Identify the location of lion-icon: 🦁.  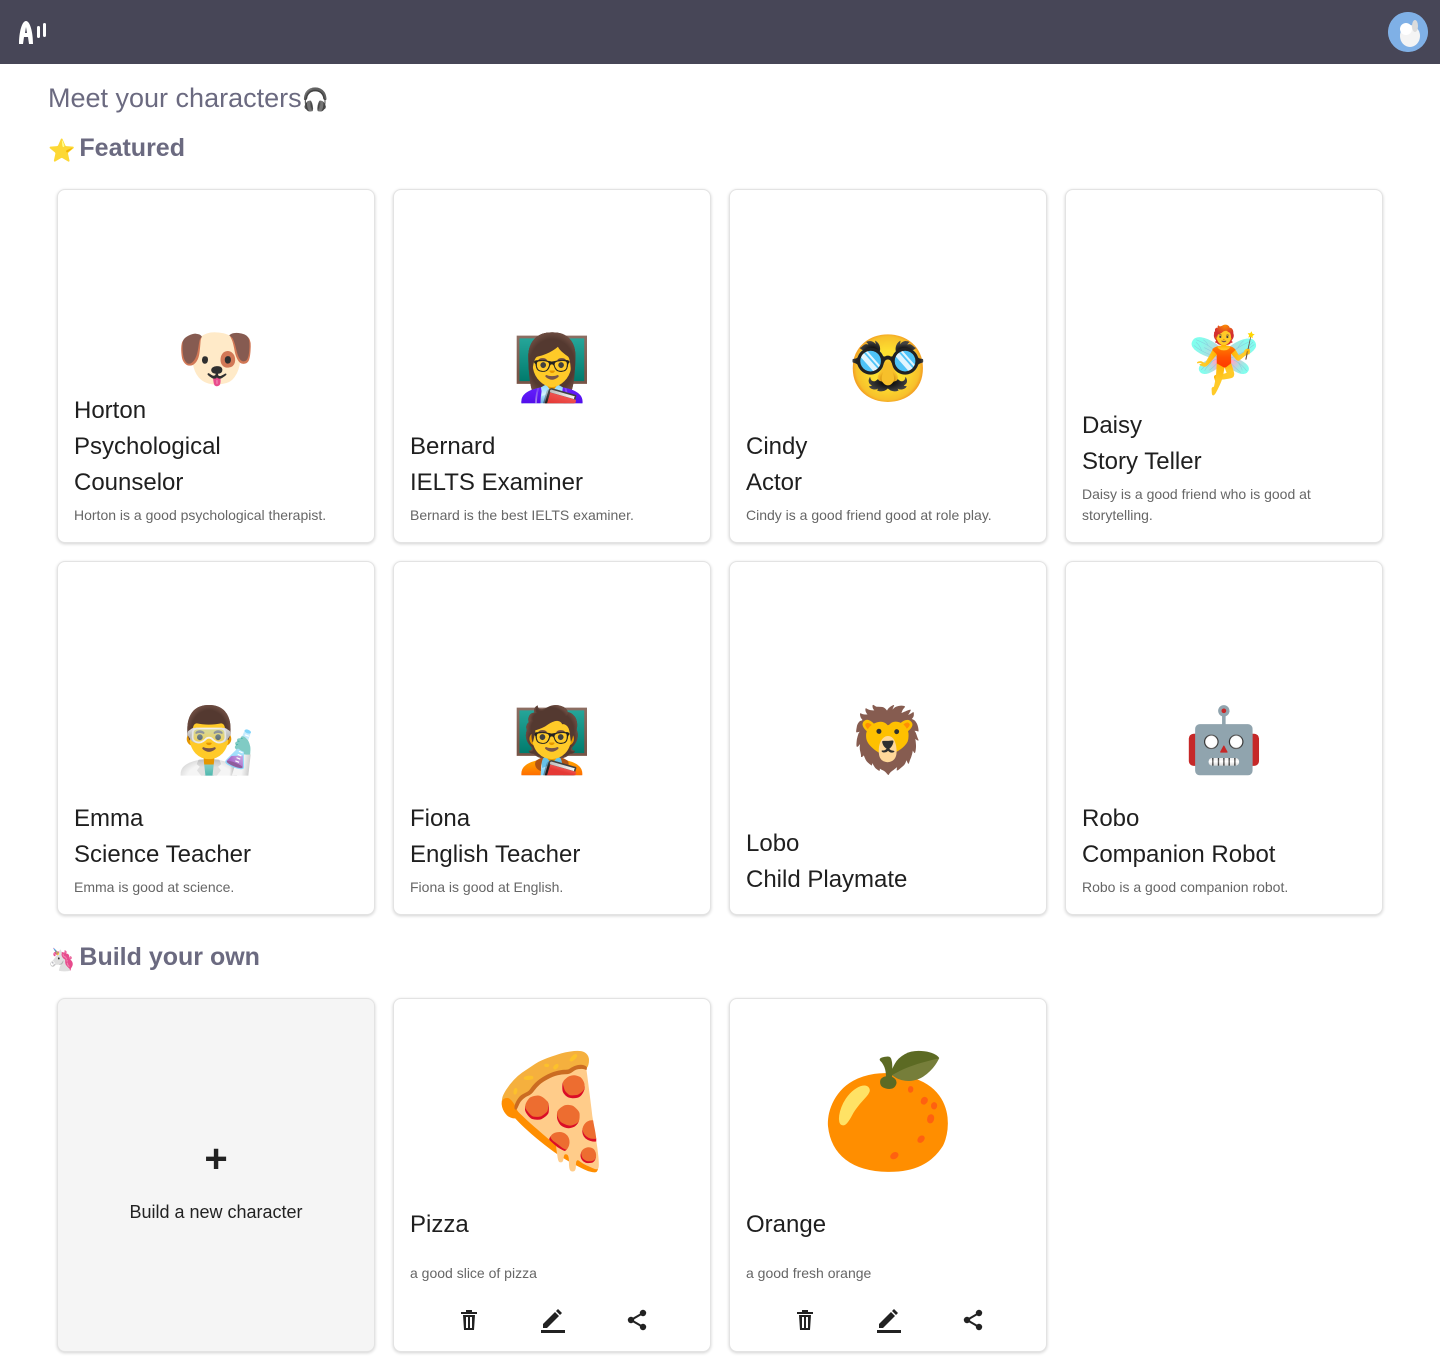
(888, 740).